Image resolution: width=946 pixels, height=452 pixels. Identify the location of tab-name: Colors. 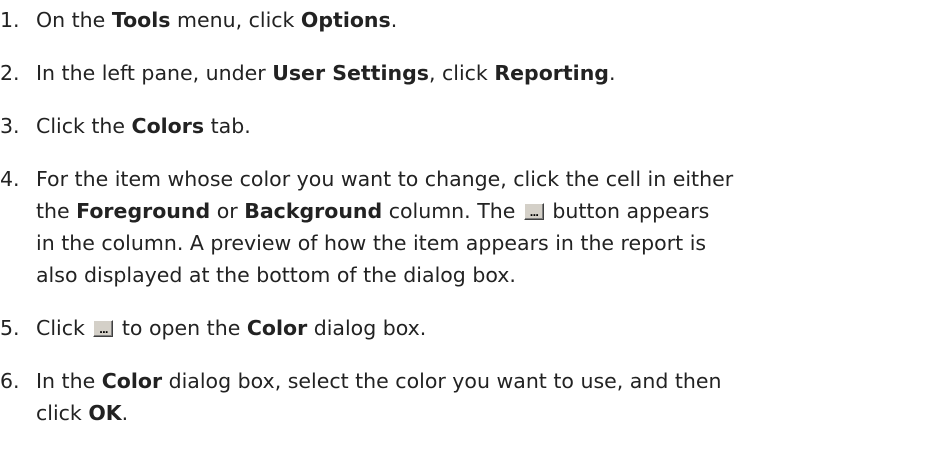
(168, 126).